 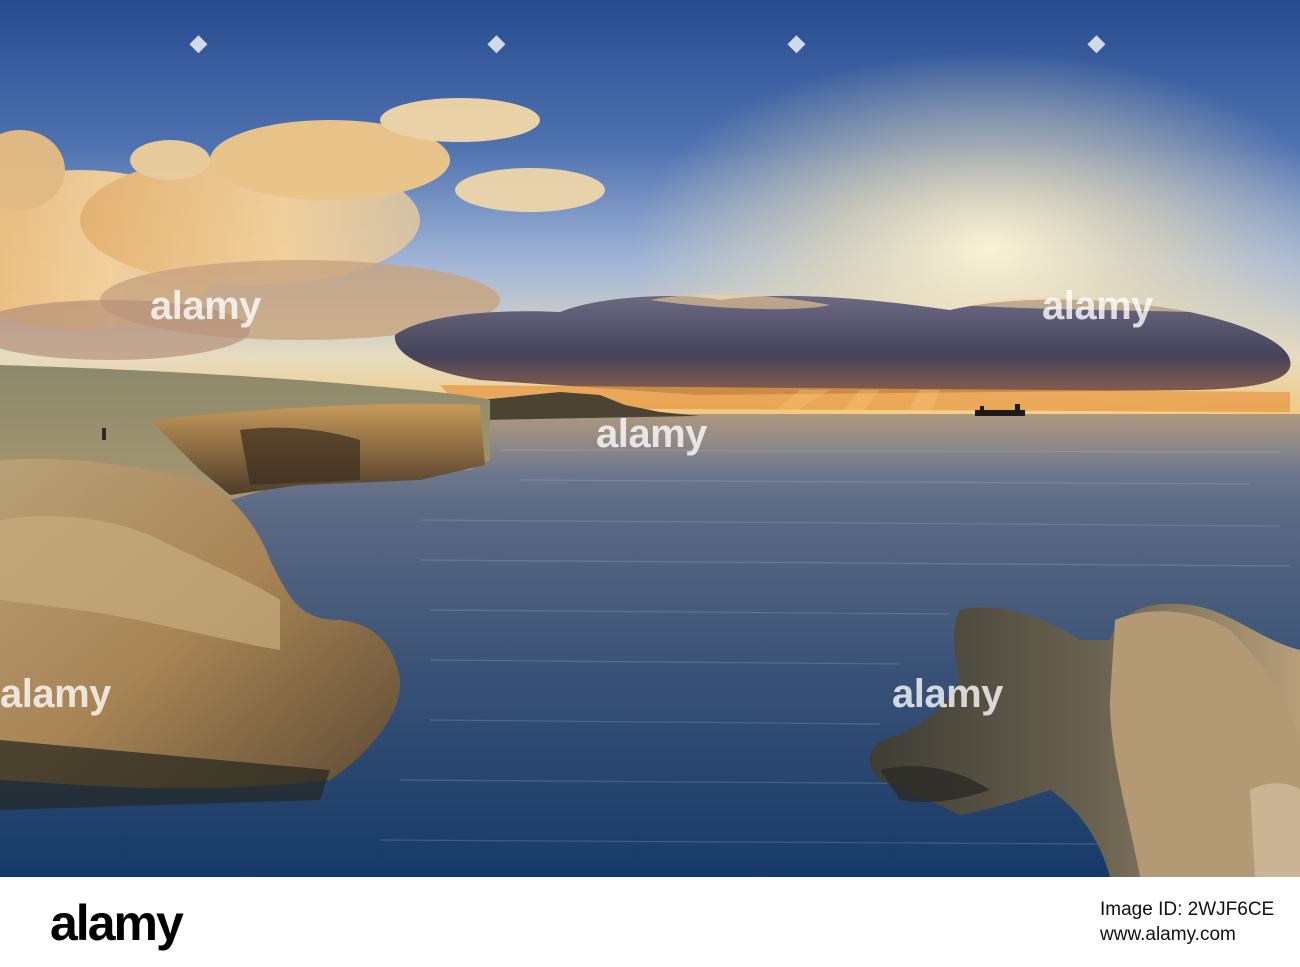 I want to click on alamy-logo: alamy, so click(x=117, y=923).